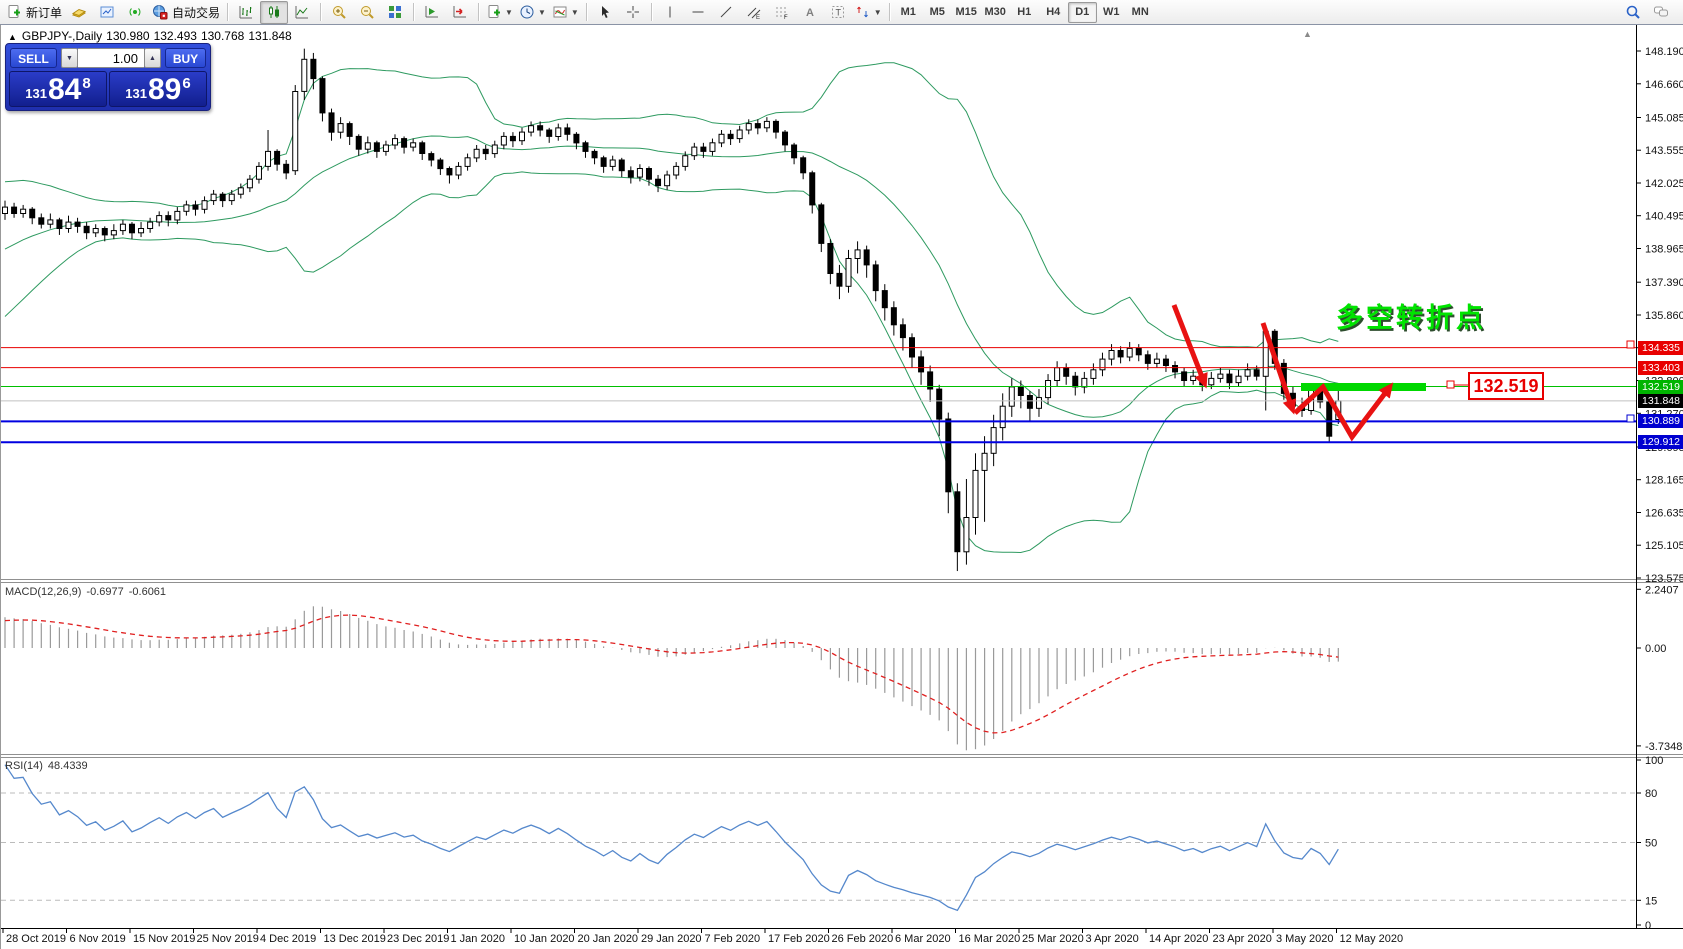  Describe the element at coordinates (1664, 119) in the screenshot. I see `svg-text: 145.085` at that location.